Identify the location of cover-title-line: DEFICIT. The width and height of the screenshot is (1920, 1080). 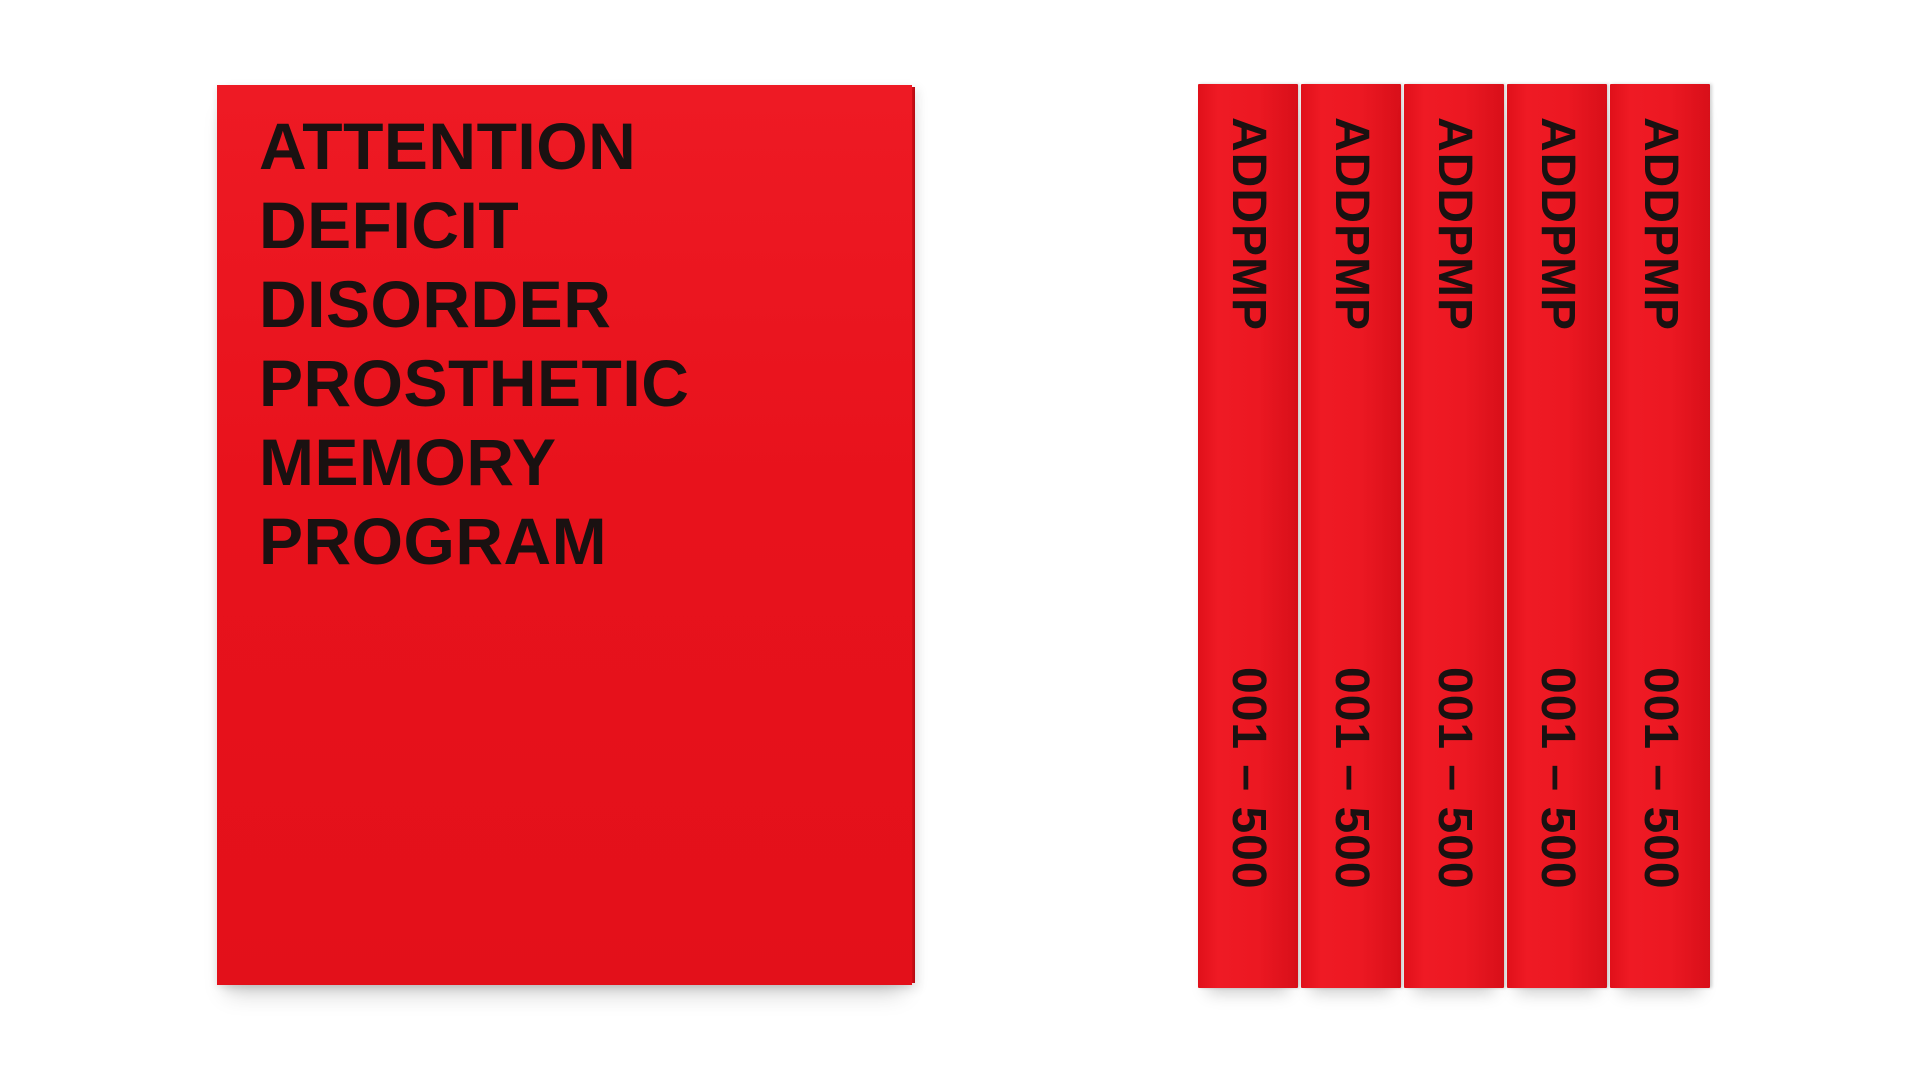
(389, 225).